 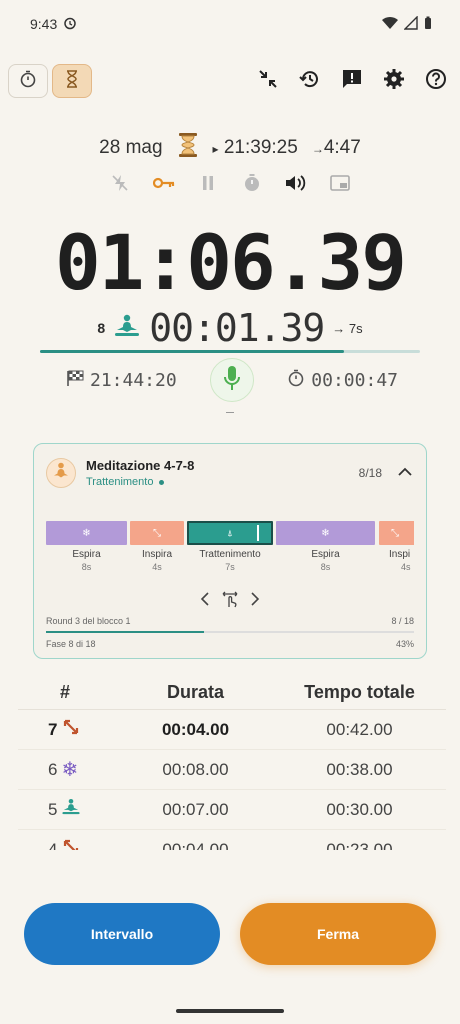 I want to click on pip-button, so click(x=340, y=185).